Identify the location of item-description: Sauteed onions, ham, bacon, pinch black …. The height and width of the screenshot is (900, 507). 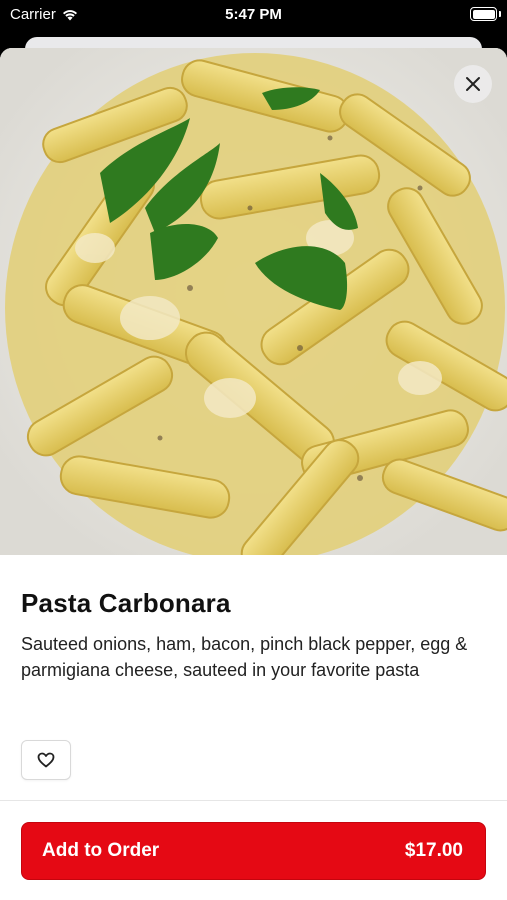
(244, 657).